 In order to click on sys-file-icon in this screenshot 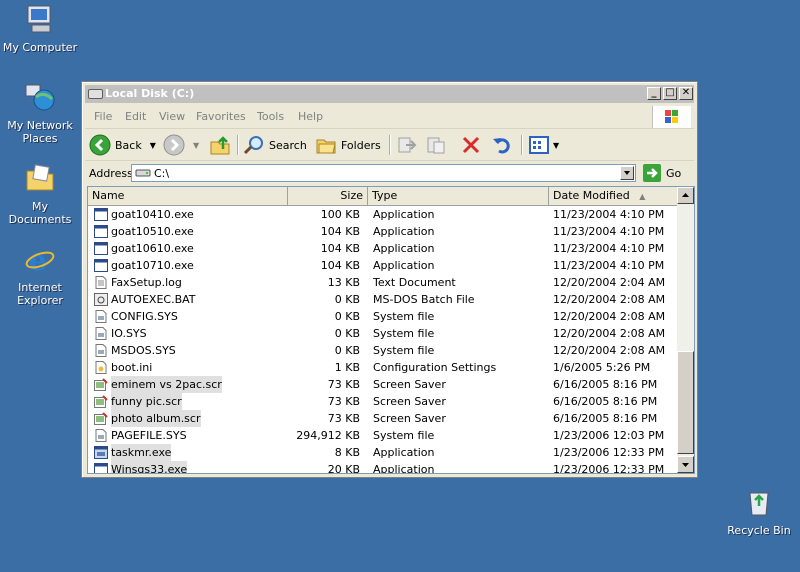, I will do `click(101, 316)`.